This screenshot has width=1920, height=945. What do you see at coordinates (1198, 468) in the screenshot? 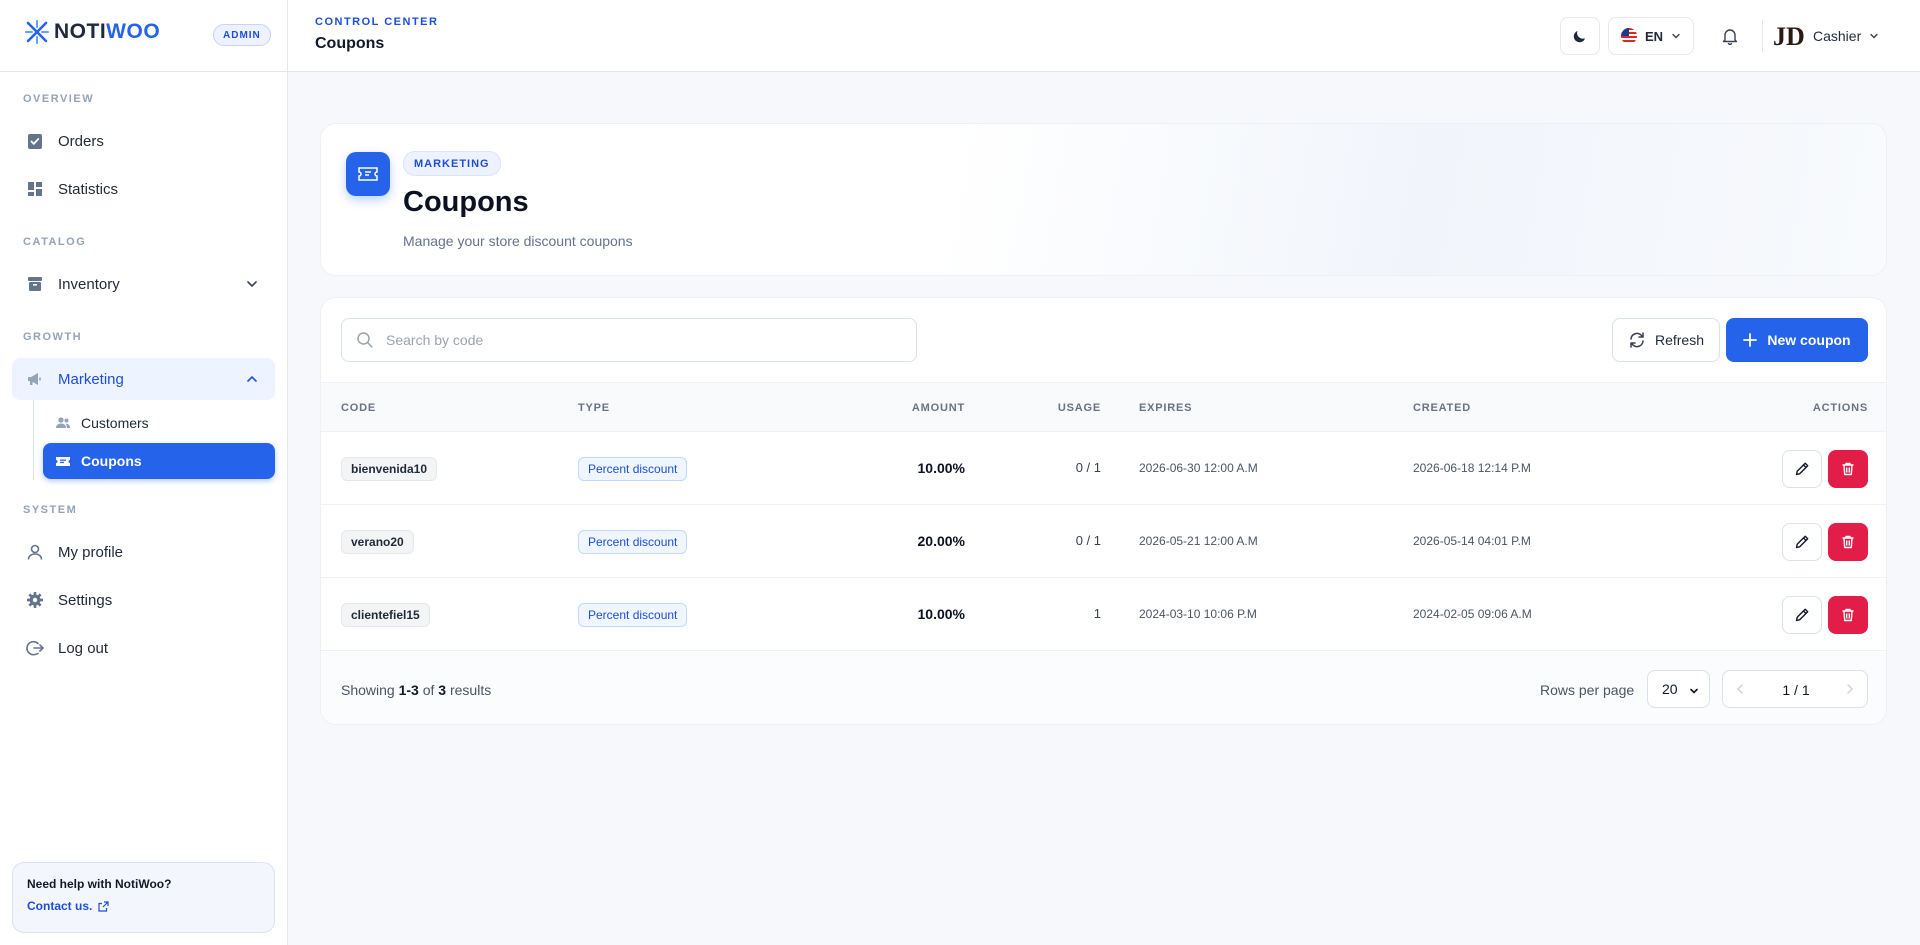
I see `coupon-expires: 2026-06-30 12:00 A.M` at bounding box center [1198, 468].